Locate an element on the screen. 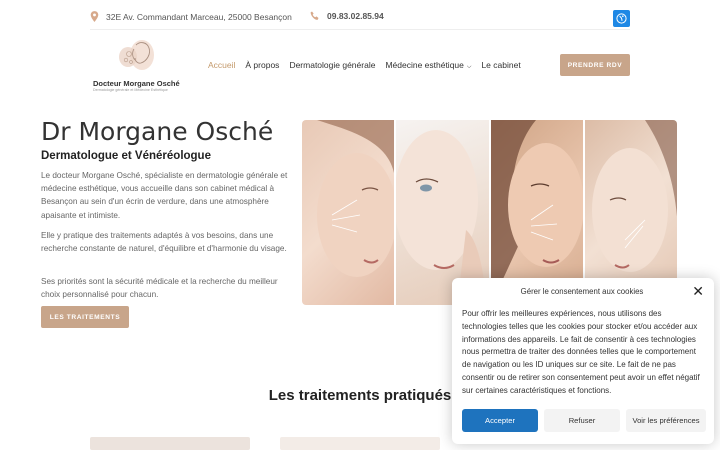 This screenshot has width=720, height=450. nav-item-accueil: Accueil is located at coordinates (221, 65).